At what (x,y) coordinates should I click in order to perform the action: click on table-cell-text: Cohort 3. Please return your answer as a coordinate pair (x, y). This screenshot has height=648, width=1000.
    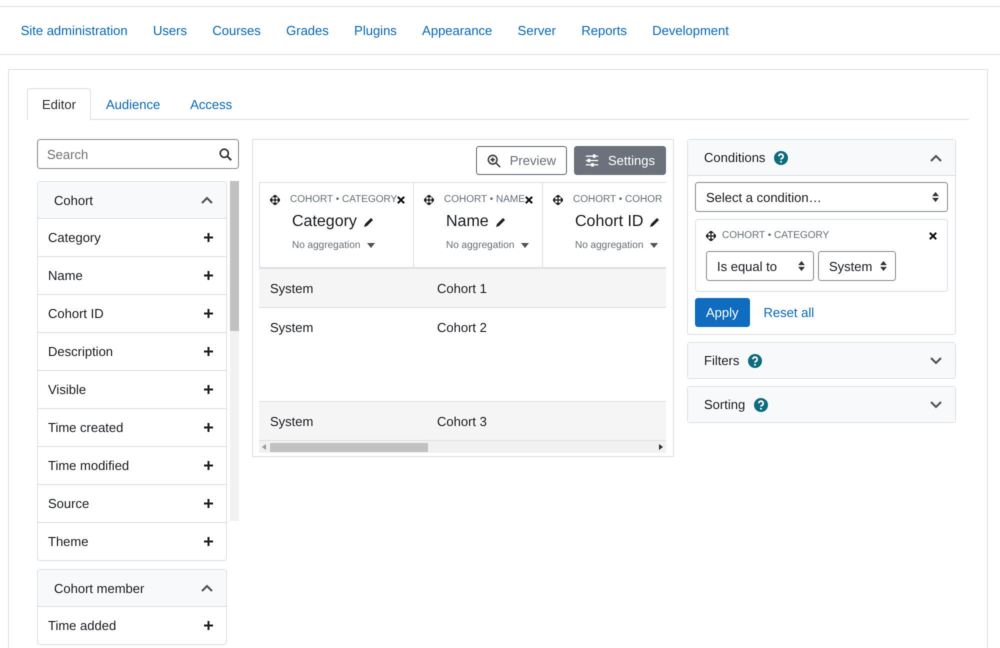
    Looking at the image, I should click on (462, 421).